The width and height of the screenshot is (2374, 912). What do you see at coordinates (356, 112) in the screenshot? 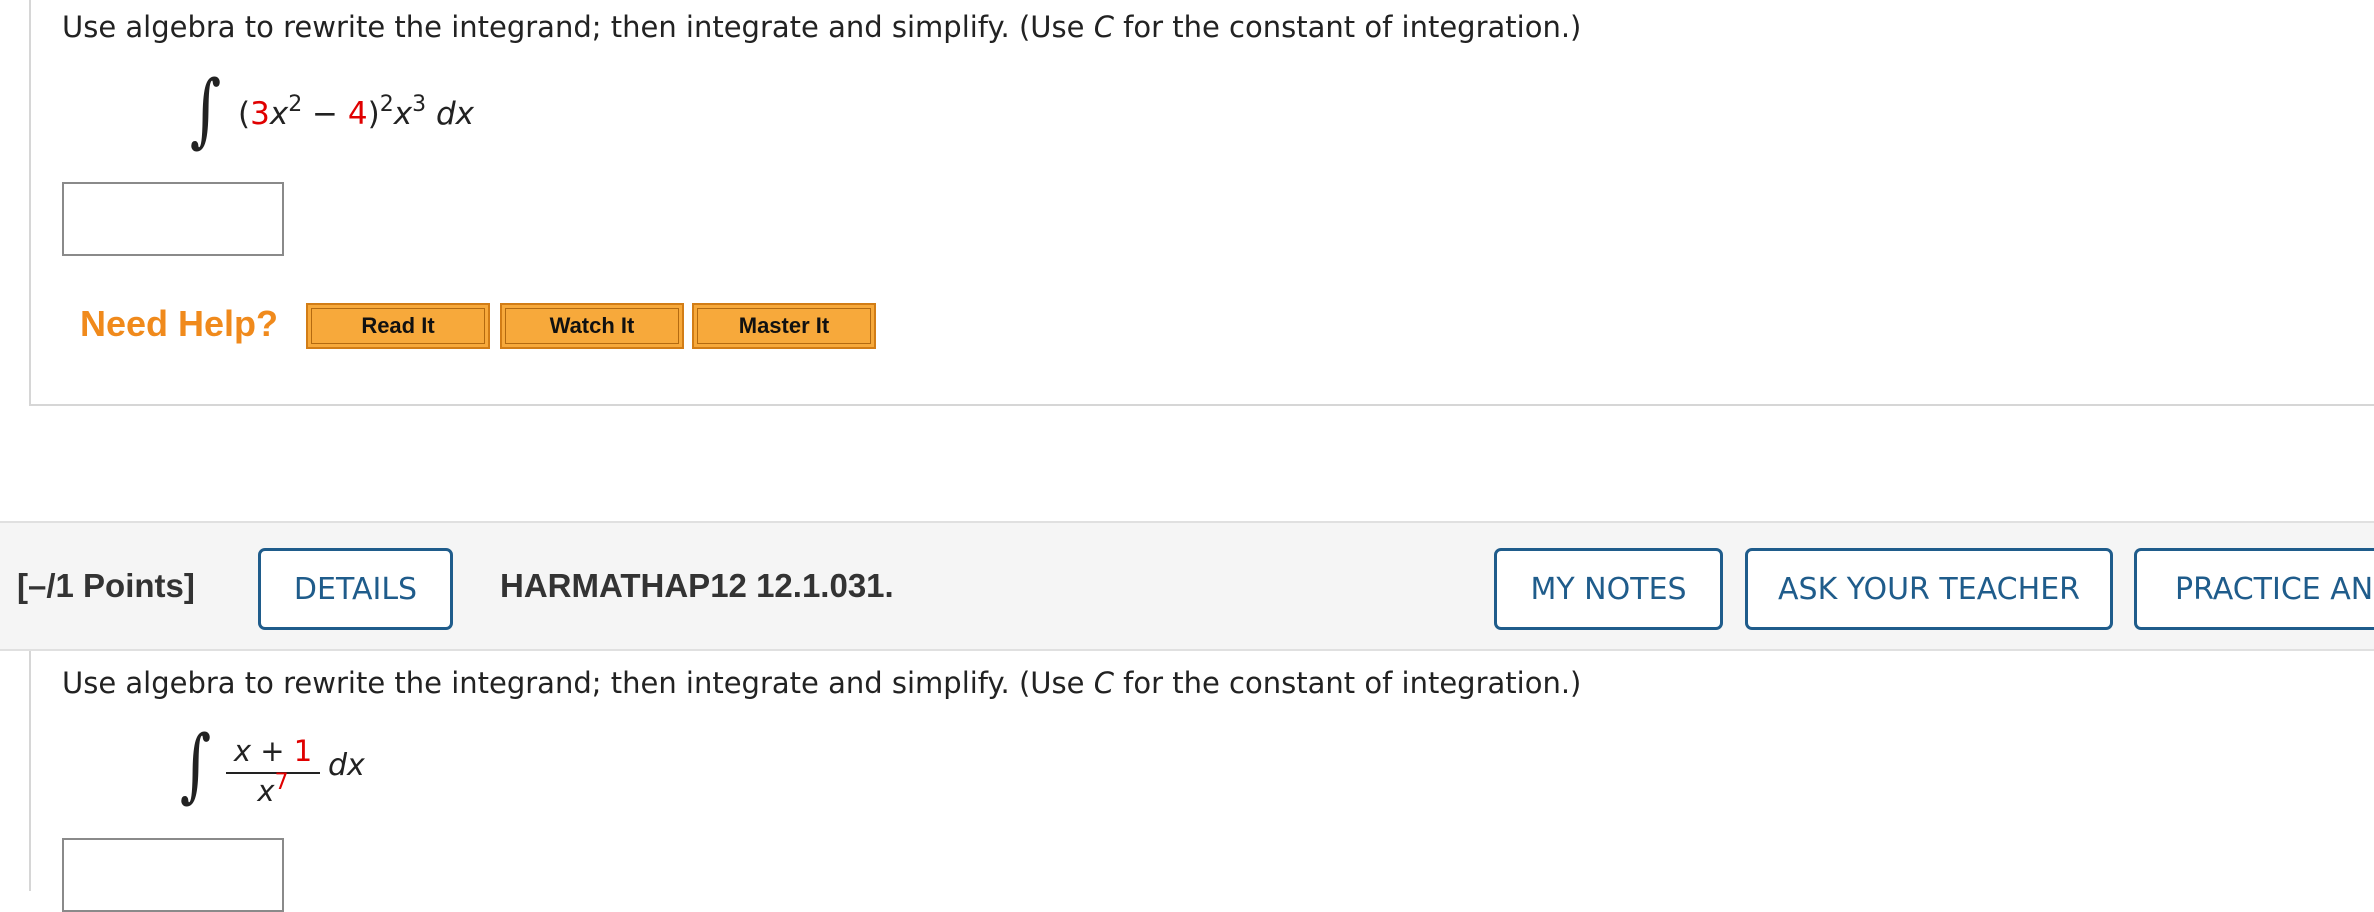
I see `question-1-integrand: (3x2 − 4)2x3 dx` at bounding box center [356, 112].